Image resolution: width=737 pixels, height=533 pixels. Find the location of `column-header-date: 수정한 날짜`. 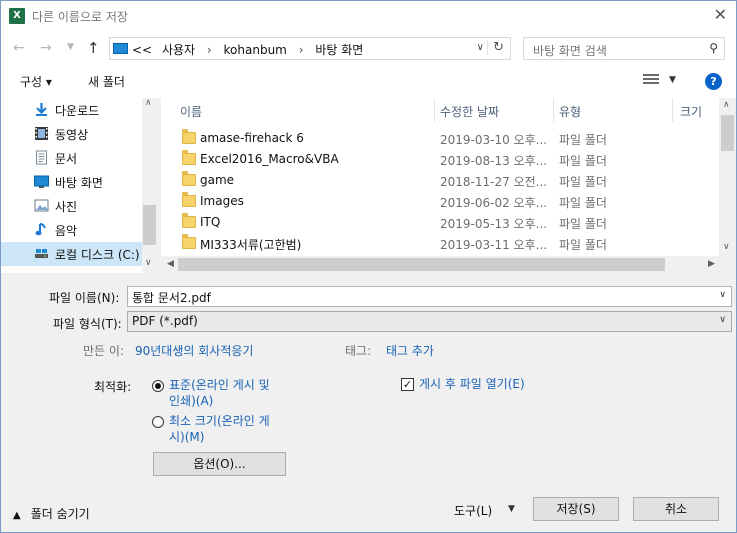

column-header-date: 수정한 날짜 is located at coordinates (469, 111).